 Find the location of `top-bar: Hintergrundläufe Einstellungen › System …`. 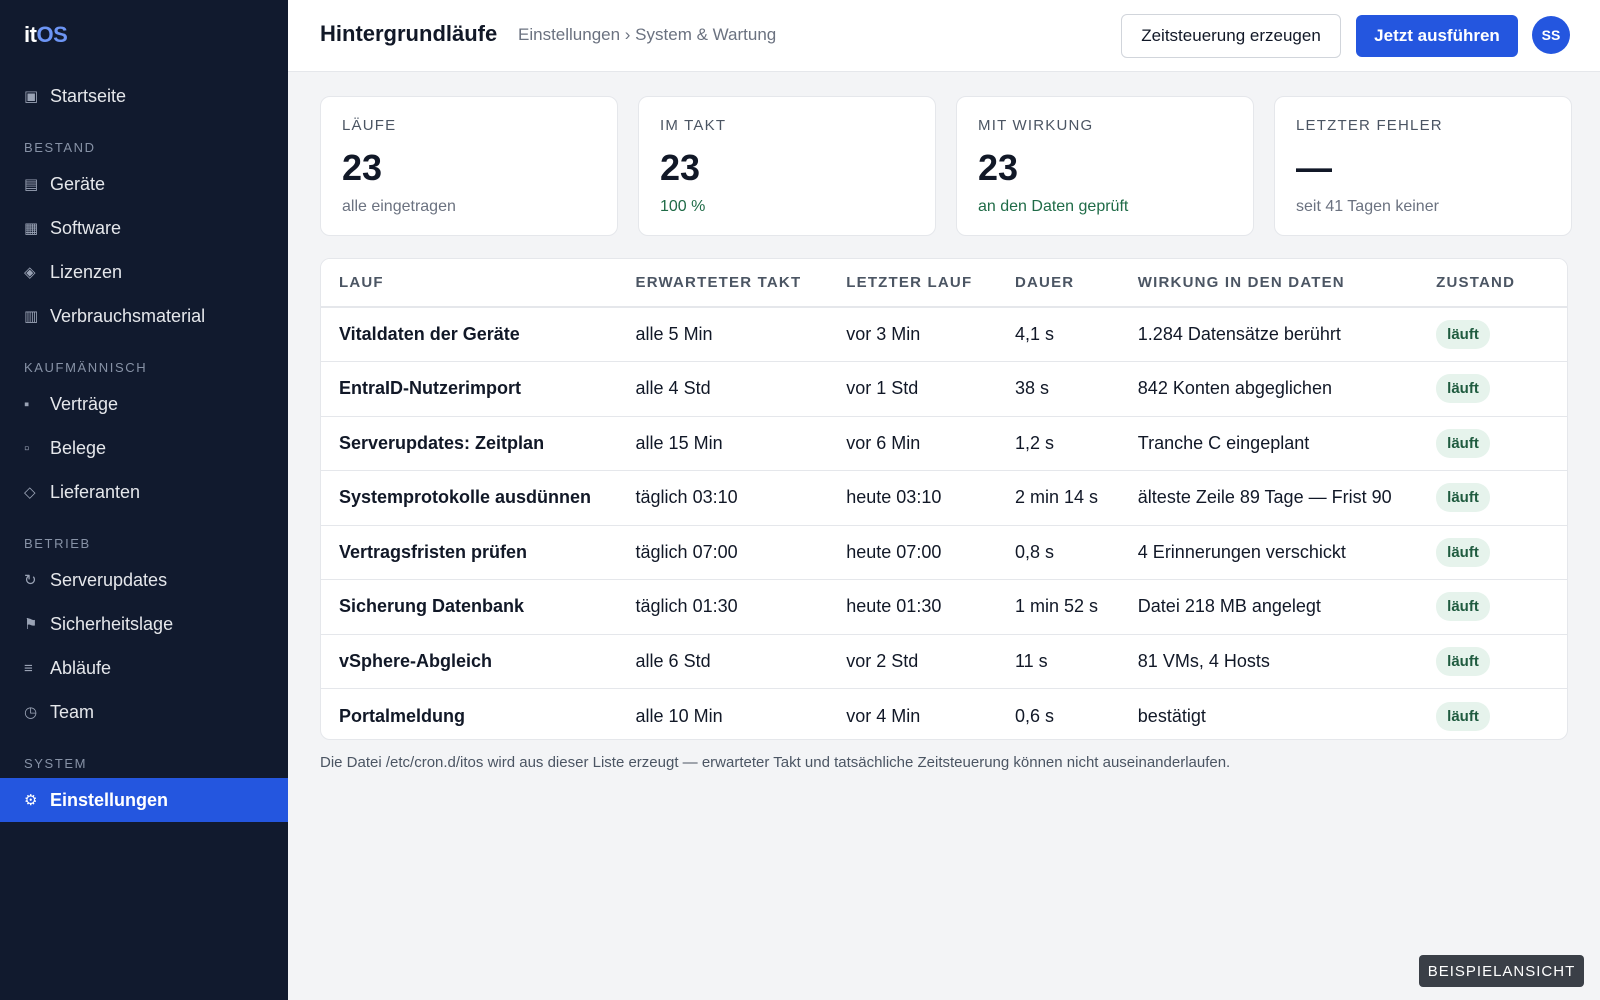

top-bar: Hintergrundläufe Einstellungen › System … is located at coordinates (944, 36).